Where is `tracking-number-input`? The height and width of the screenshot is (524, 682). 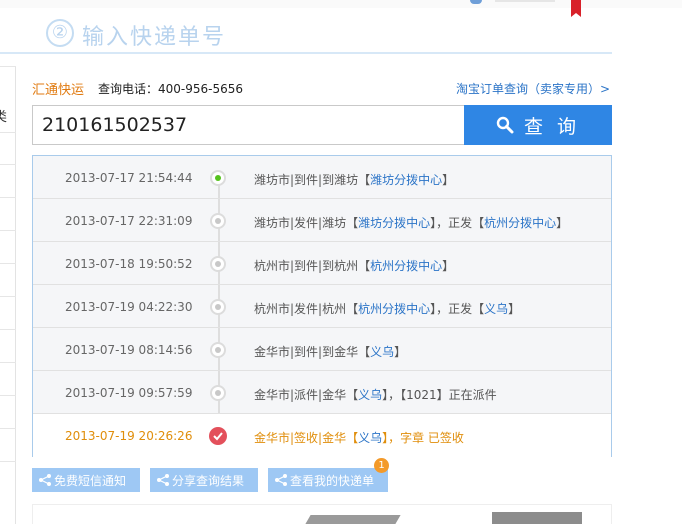 tracking-number-input is located at coordinates (248, 125).